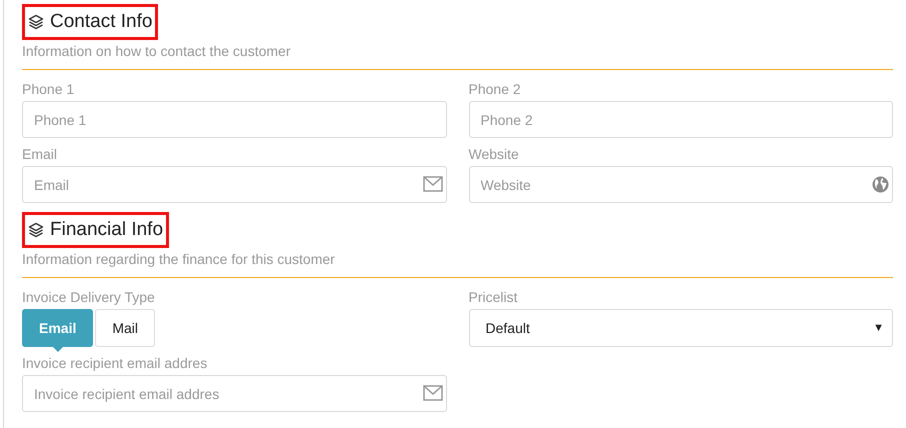  What do you see at coordinates (493, 297) in the screenshot?
I see `field-label: Pricelist` at bounding box center [493, 297].